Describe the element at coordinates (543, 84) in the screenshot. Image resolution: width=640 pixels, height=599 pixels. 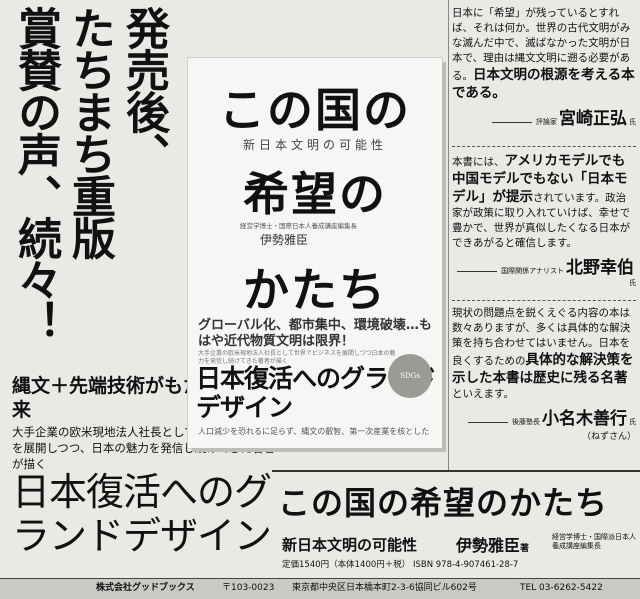
I see `review-1-emphasis: 日本文明の根源を考える本である。` at that location.